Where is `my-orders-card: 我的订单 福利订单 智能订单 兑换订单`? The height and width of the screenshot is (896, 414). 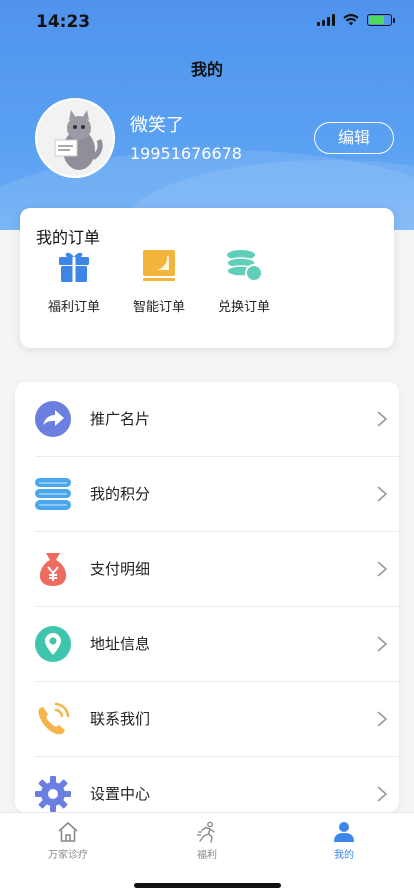 my-orders-card: 我的订单 福利订单 智能订单 兑换订单 is located at coordinates (207, 278).